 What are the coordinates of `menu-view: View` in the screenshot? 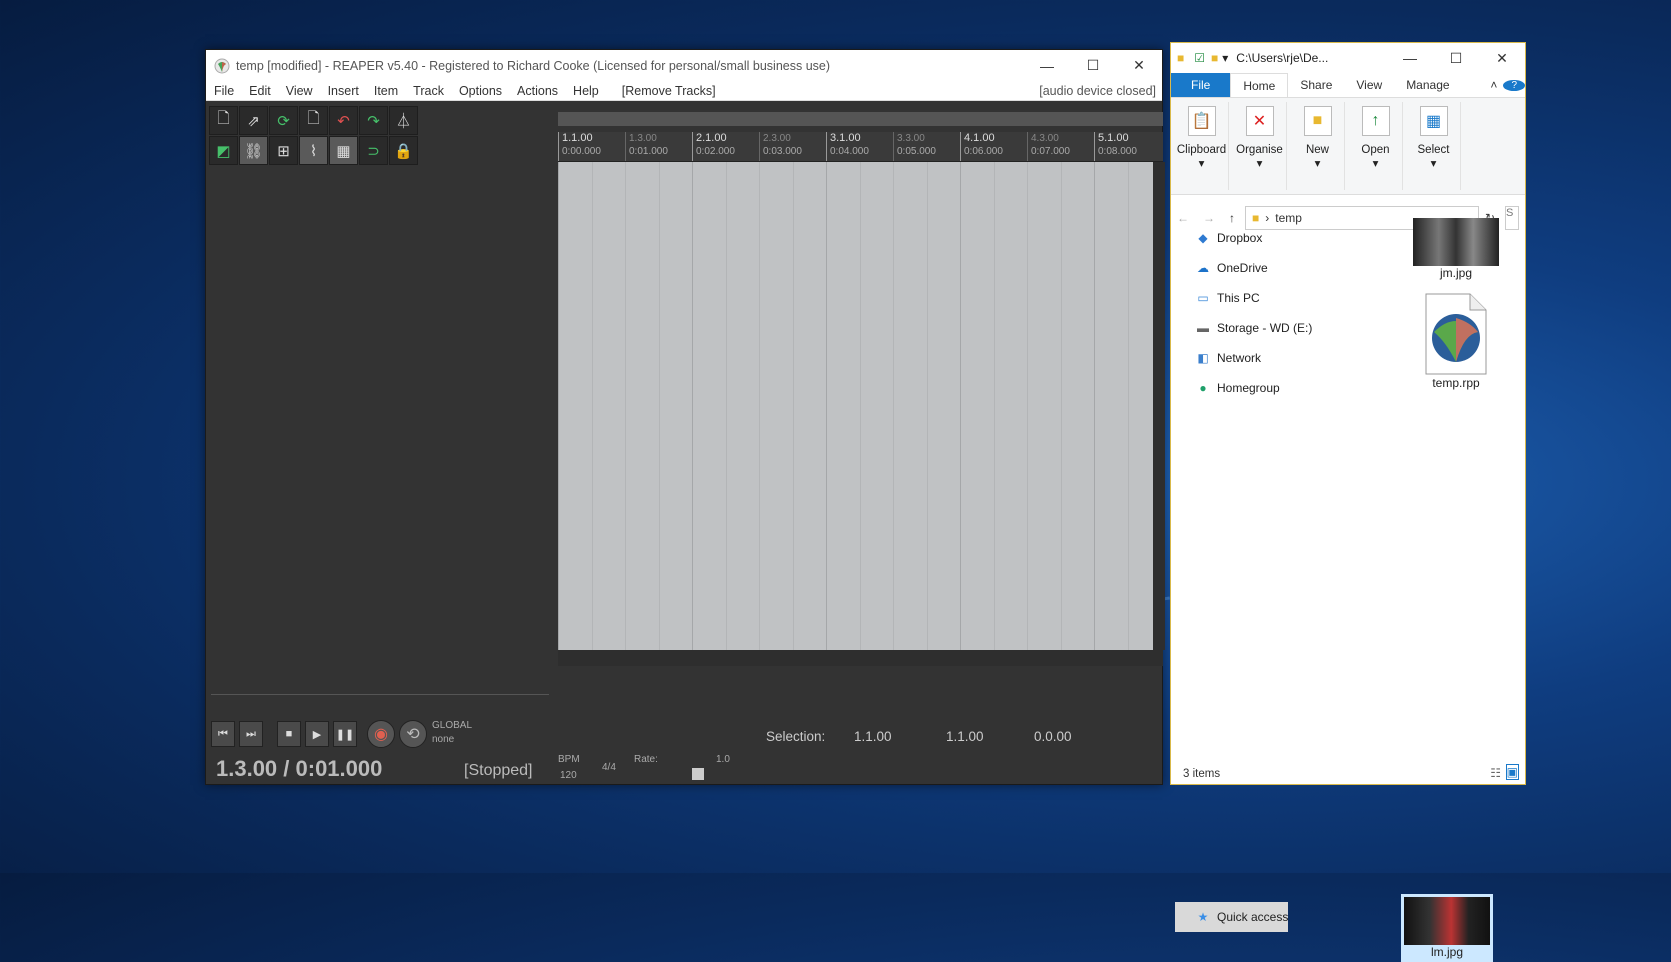 It's located at (299, 91).